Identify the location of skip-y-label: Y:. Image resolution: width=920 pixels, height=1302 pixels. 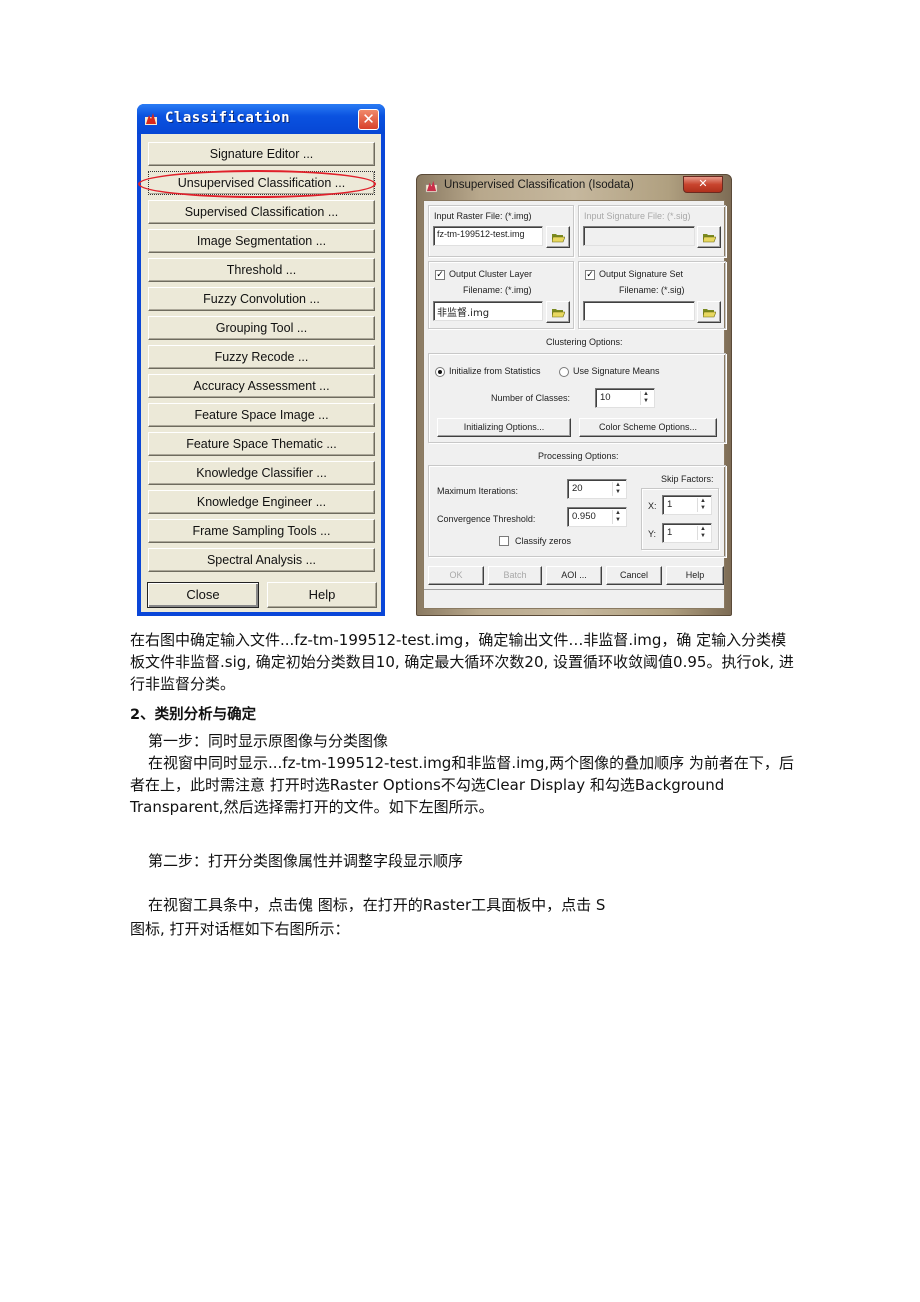
(652, 534).